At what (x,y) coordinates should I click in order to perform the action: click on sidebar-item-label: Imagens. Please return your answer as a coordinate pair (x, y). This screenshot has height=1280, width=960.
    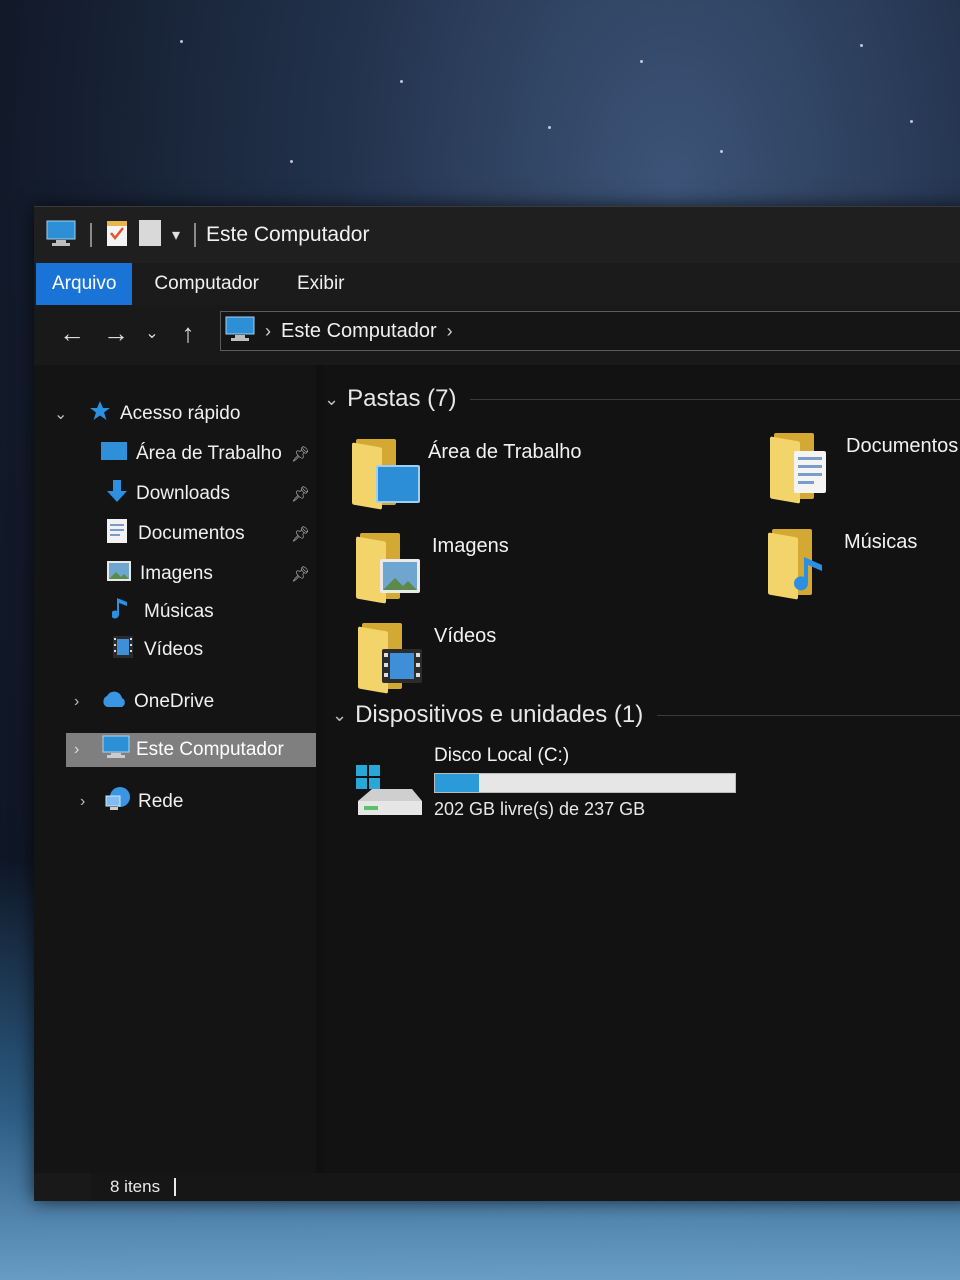
    Looking at the image, I should click on (176, 573).